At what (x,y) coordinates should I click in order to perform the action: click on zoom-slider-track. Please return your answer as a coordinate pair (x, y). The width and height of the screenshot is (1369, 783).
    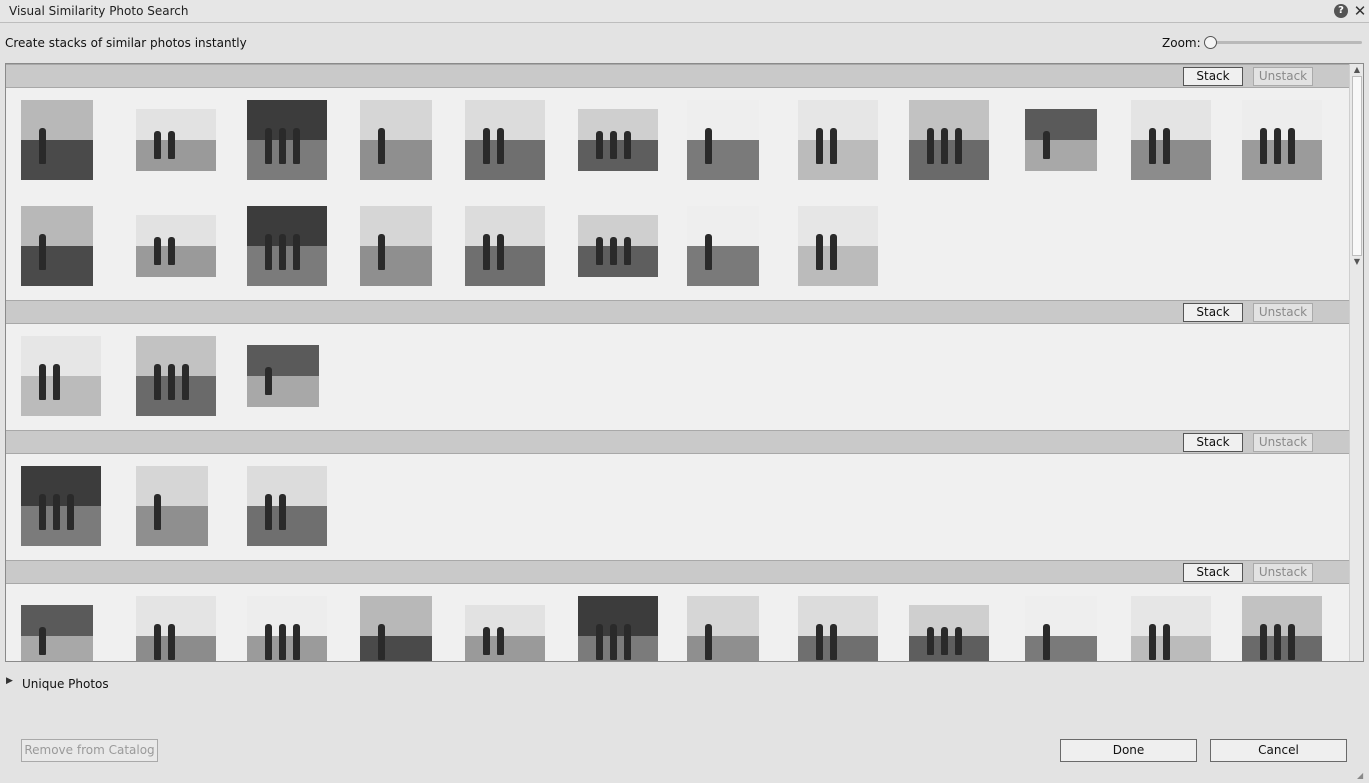
    Looking at the image, I should click on (1286, 42).